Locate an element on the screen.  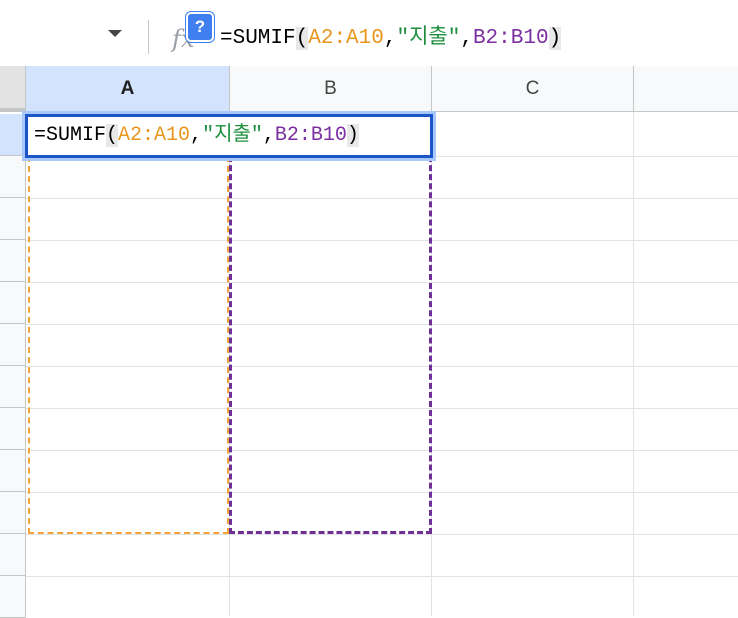
column-header-d: D is located at coordinates (686, 89).